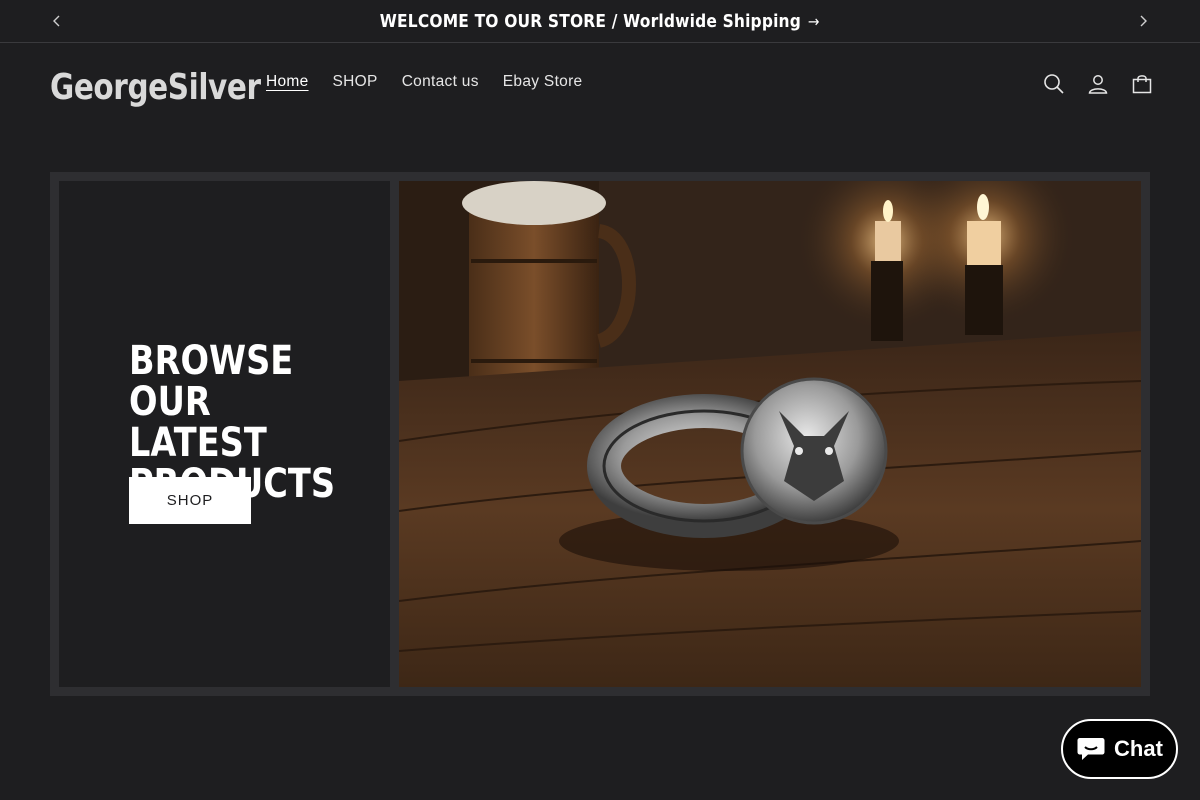 This screenshot has width=1200, height=800. I want to click on chevron-left-icon, so click(56, 21).